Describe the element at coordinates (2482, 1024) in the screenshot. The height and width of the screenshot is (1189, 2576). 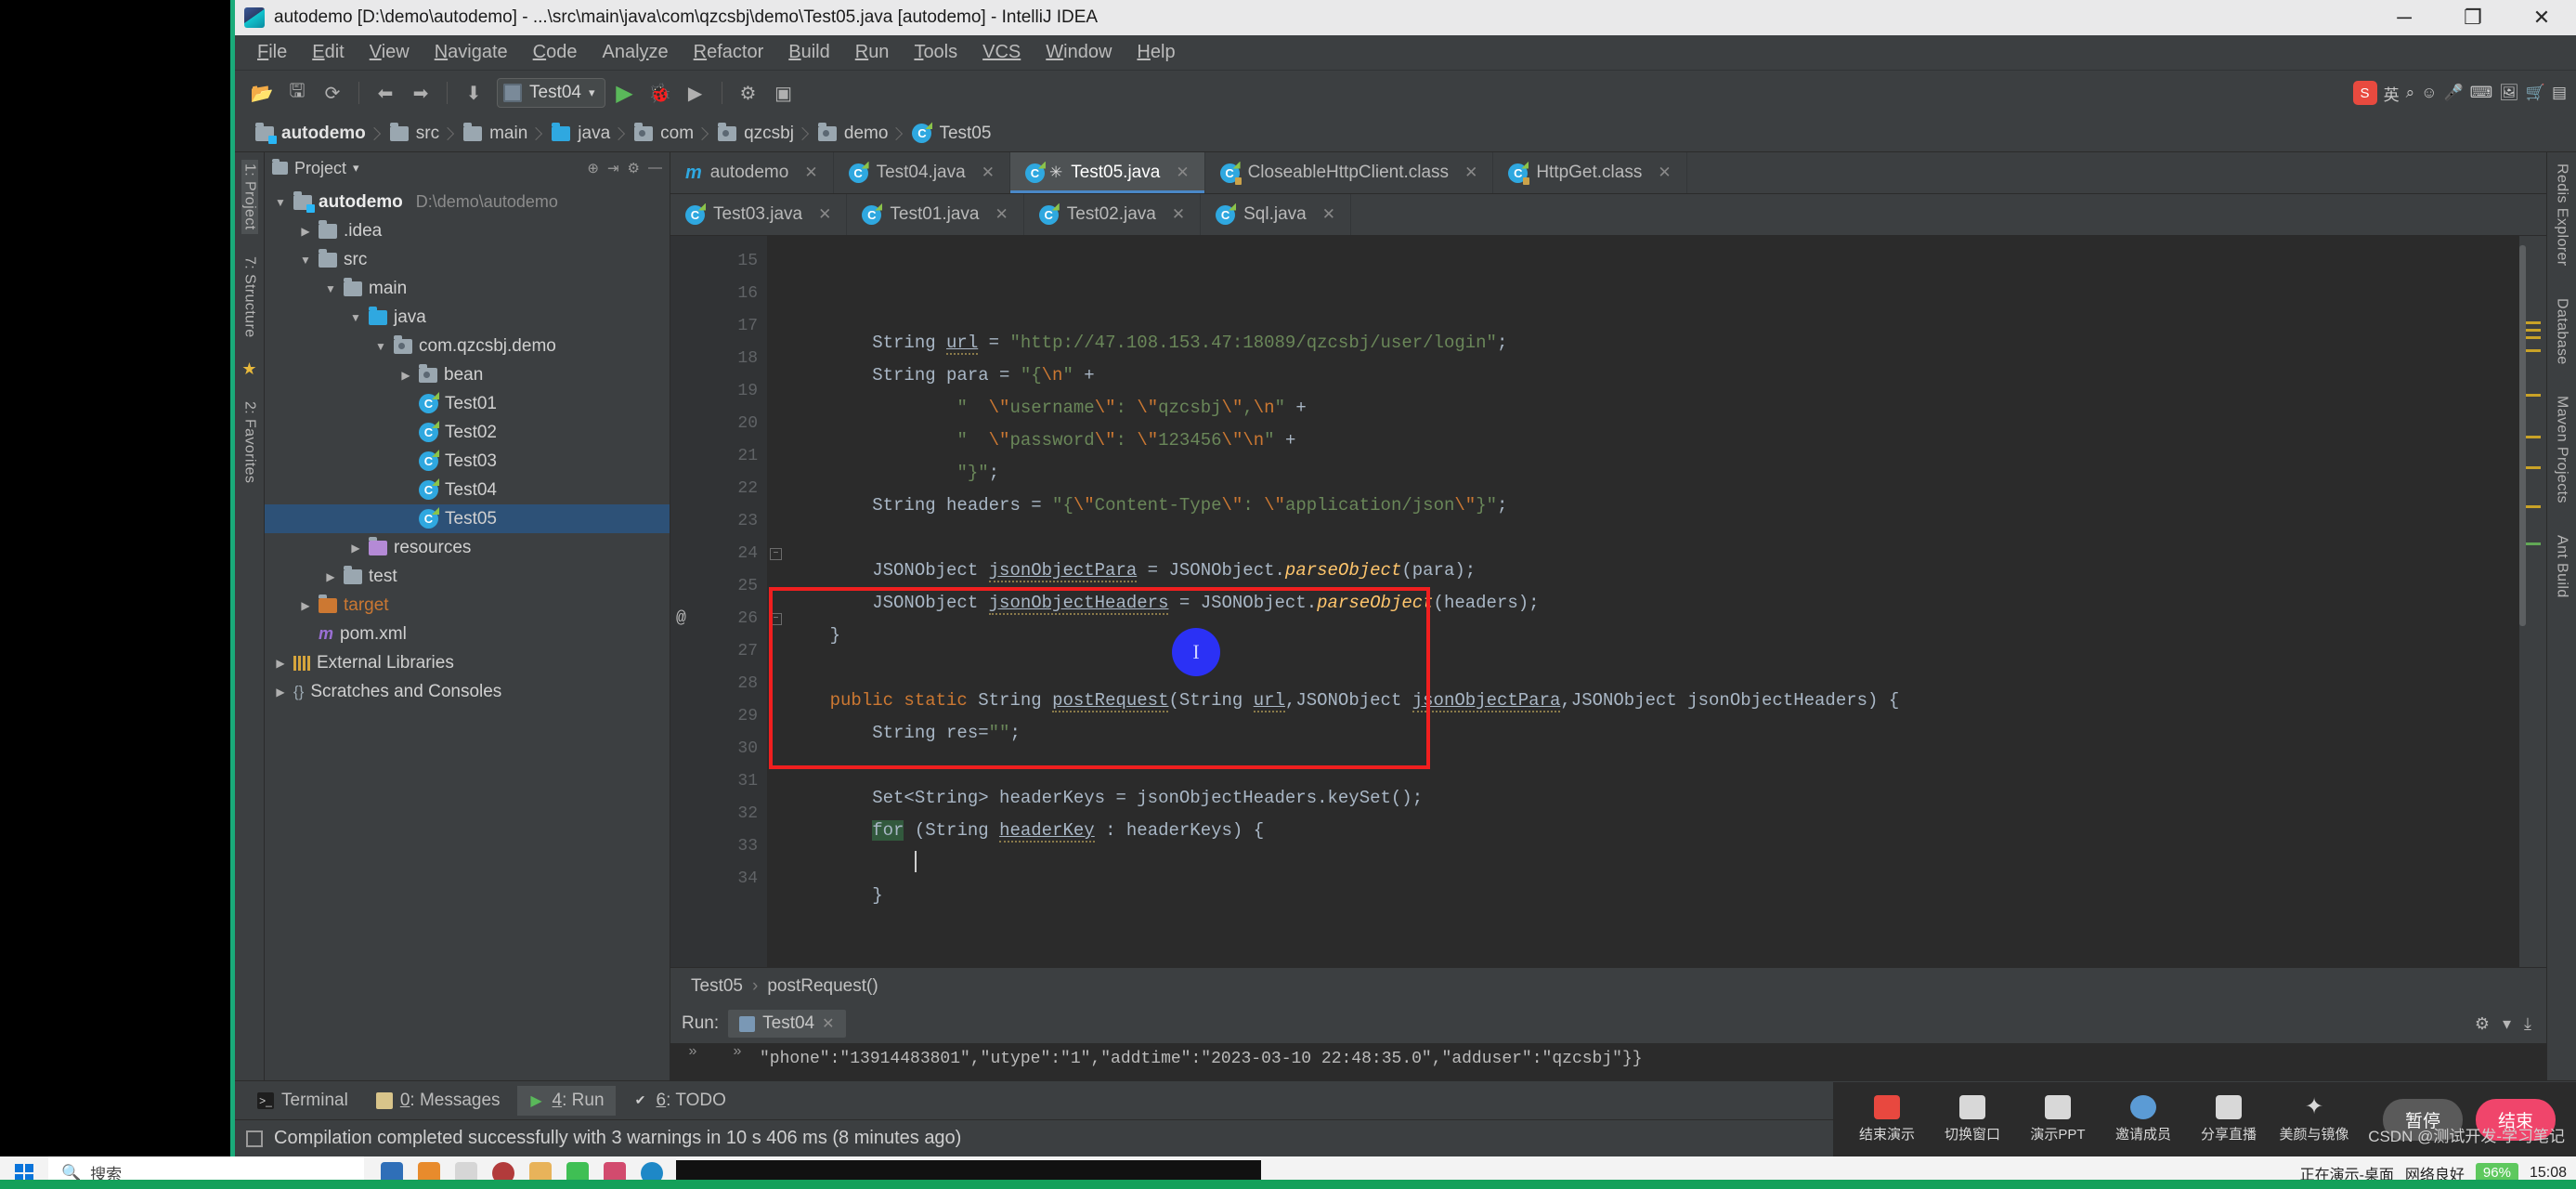
I see `run-settings-gear-icon: ⚙` at that location.